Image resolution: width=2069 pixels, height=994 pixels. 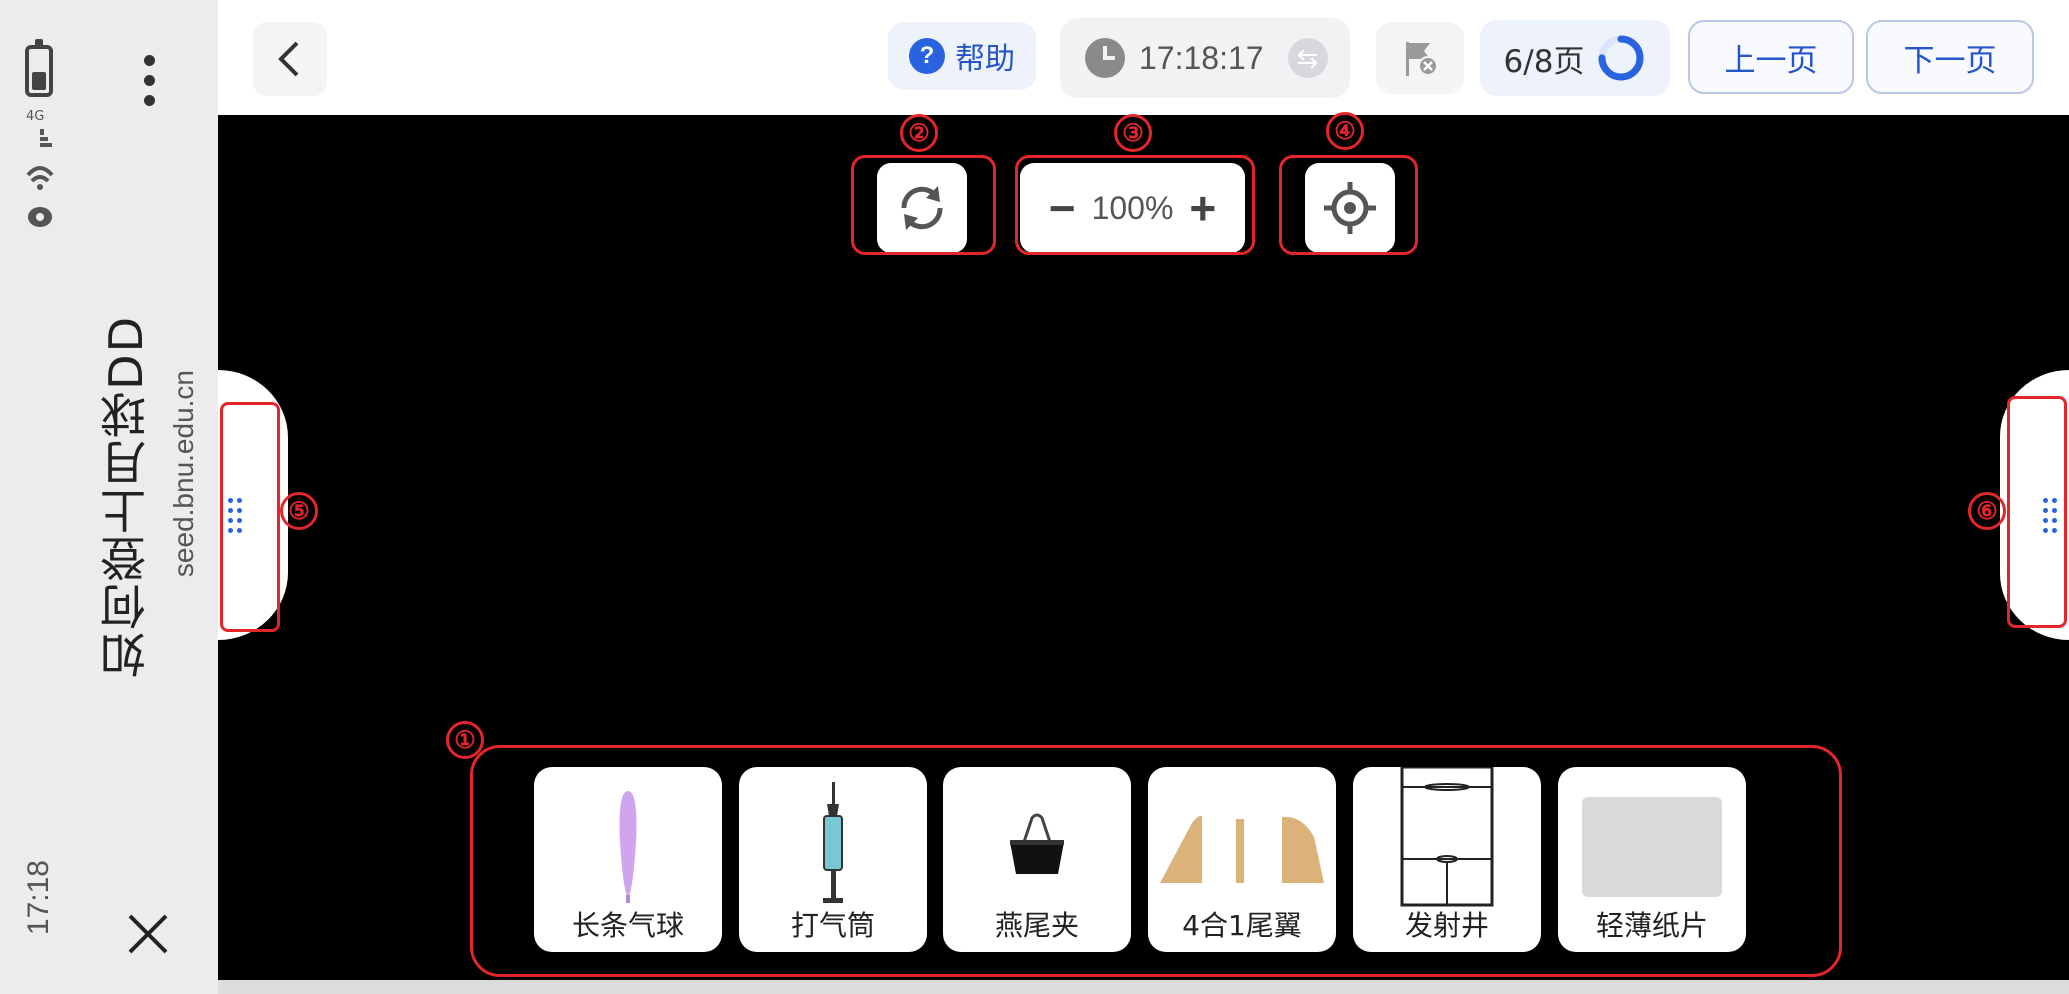 I want to click on annotation-number: ④, so click(x=1345, y=131).